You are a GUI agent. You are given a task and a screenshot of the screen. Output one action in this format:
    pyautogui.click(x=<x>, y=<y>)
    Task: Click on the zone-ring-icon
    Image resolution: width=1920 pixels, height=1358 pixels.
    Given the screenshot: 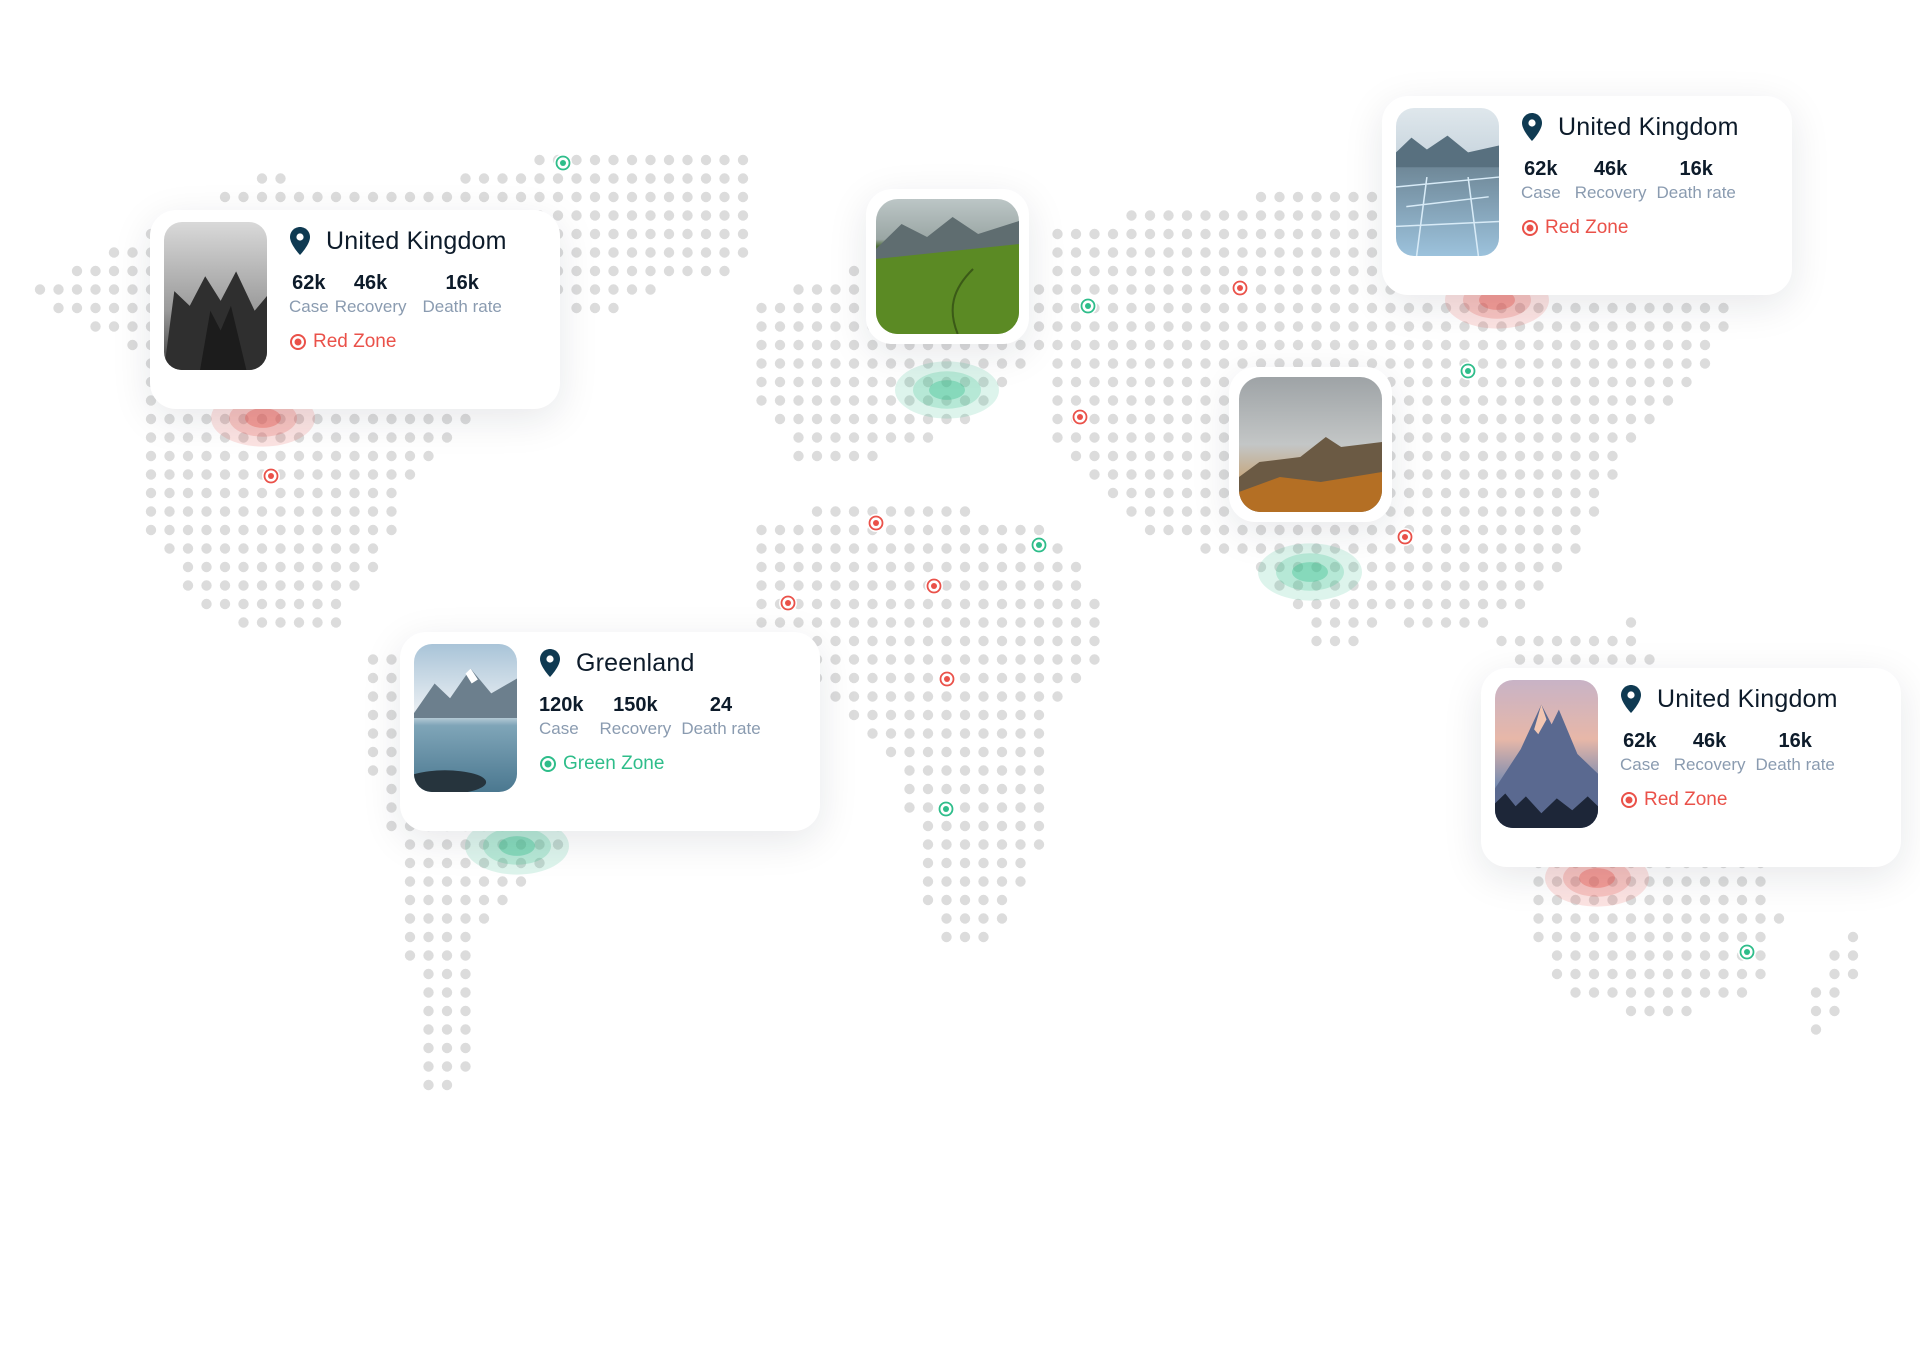 What is the action you would take?
    pyautogui.click(x=1530, y=228)
    